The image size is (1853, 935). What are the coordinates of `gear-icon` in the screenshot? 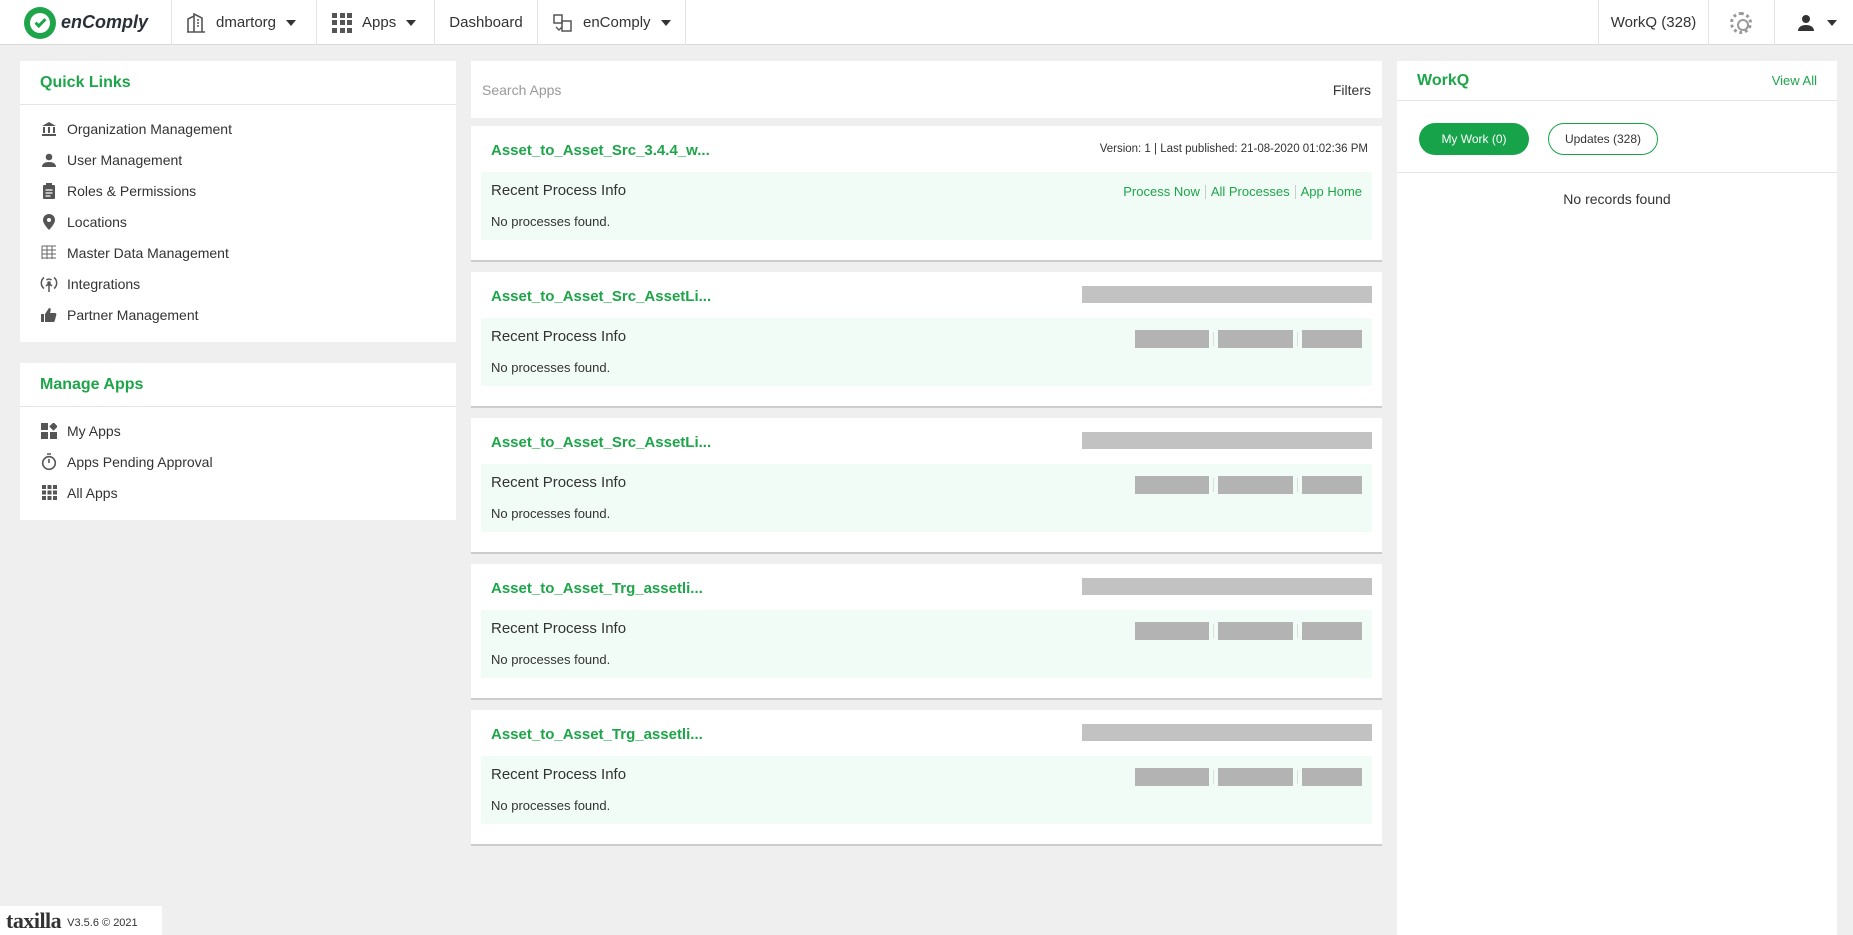 It's located at (1741, 23).